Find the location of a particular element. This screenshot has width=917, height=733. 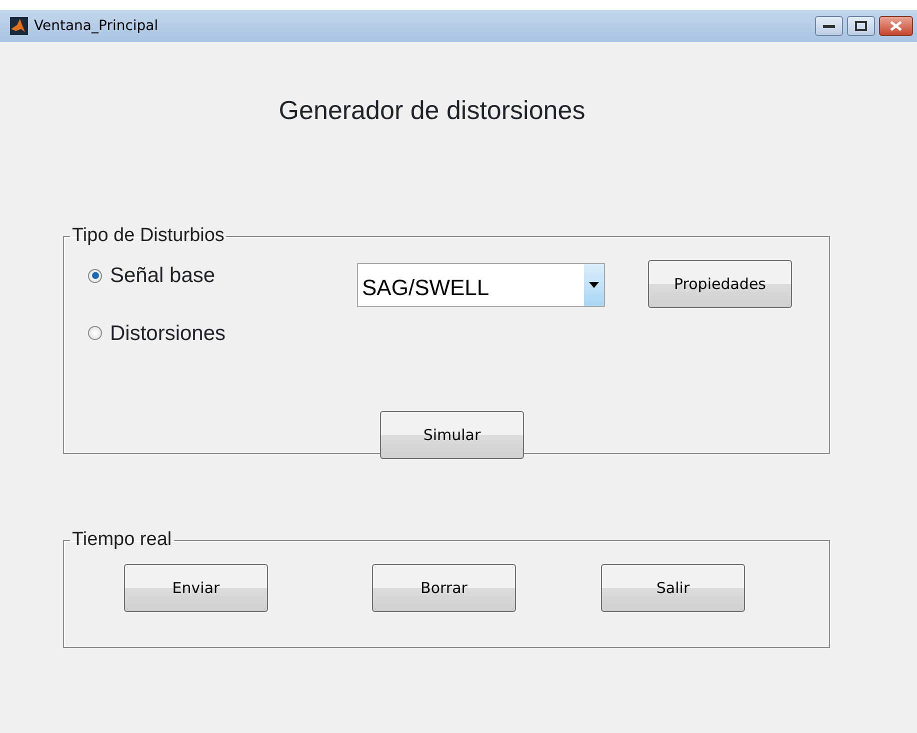

close-button is located at coordinates (896, 26).